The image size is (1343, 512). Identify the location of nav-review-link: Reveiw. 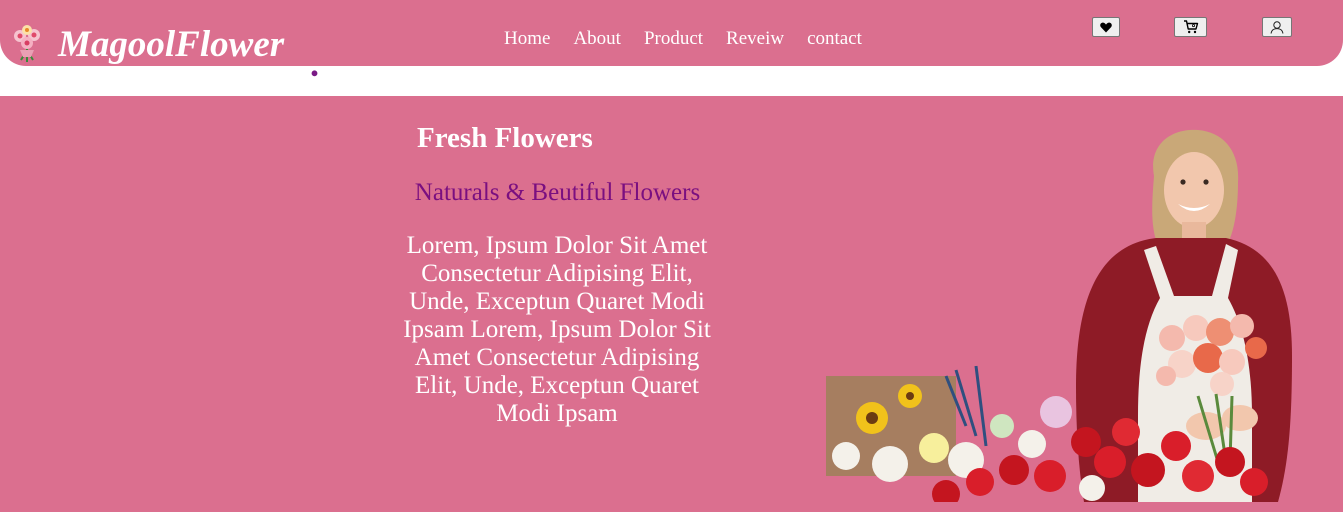
(755, 39).